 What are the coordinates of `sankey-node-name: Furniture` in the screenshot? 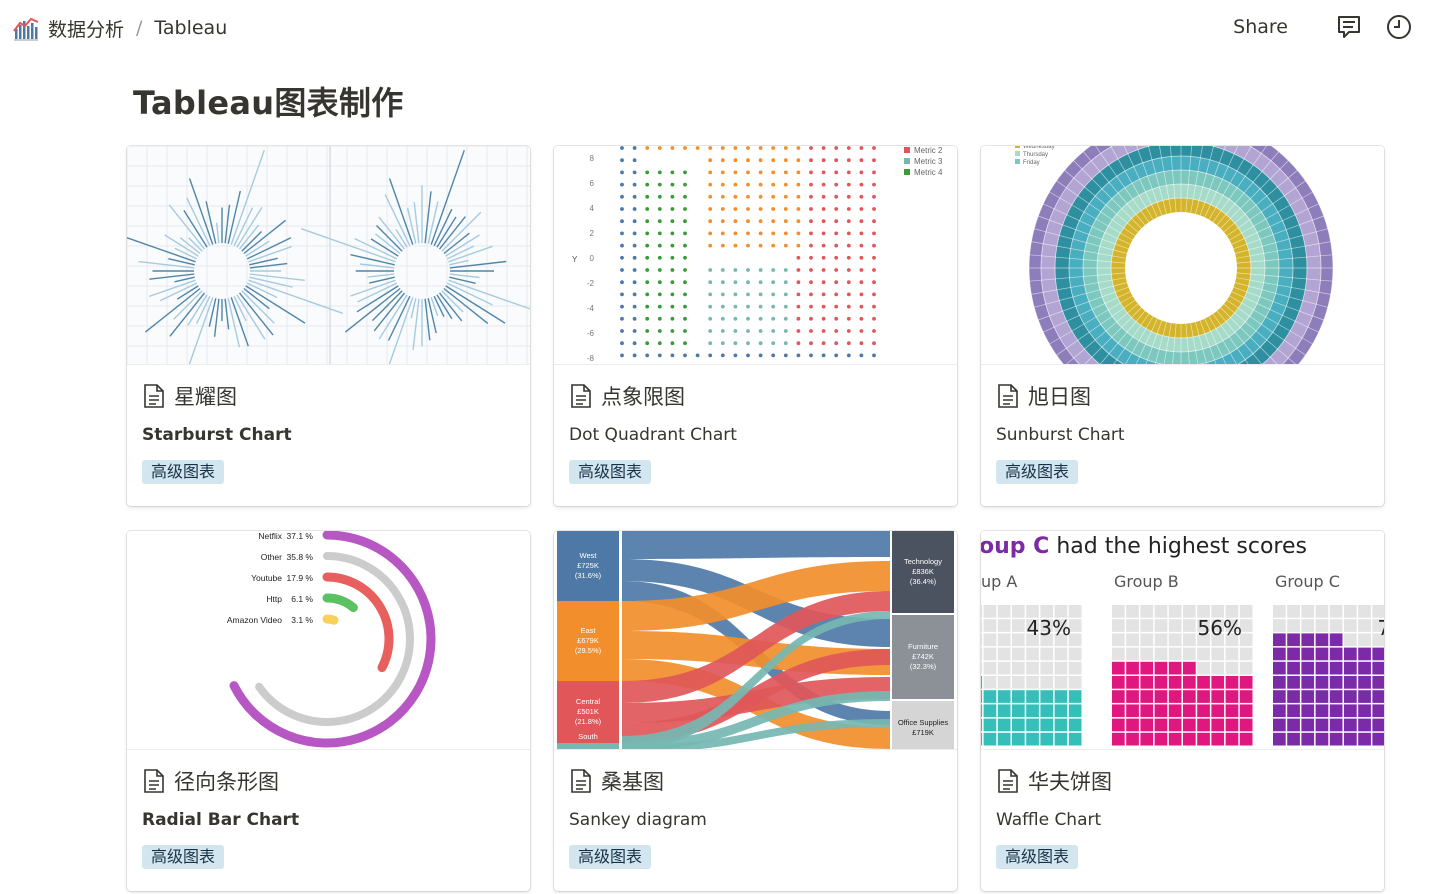 It's located at (923, 646).